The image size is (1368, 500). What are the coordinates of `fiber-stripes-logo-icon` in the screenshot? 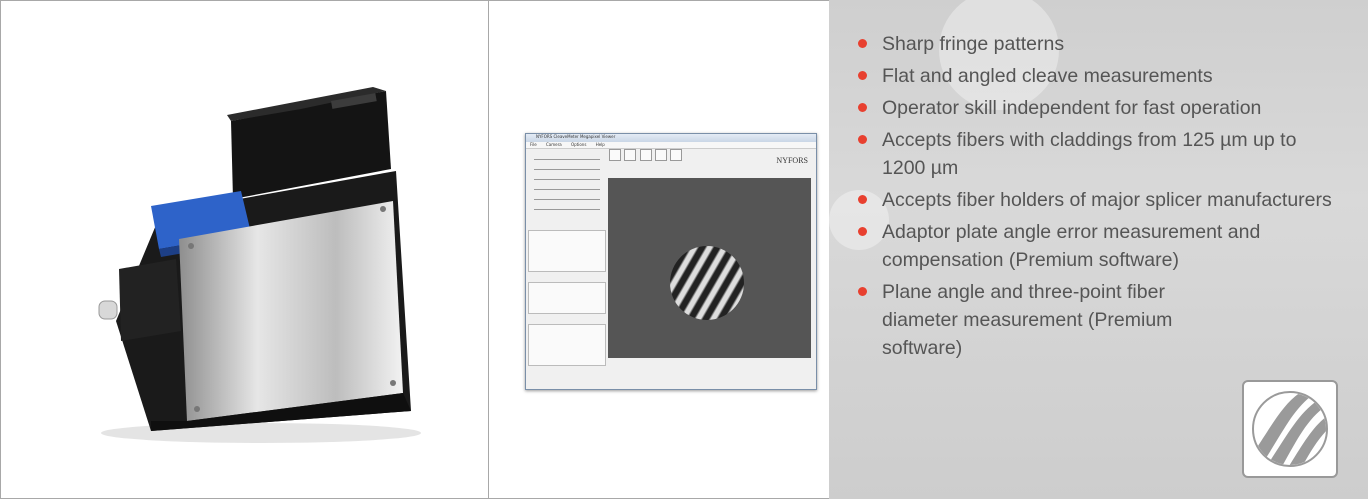 It's located at (1290, 429).